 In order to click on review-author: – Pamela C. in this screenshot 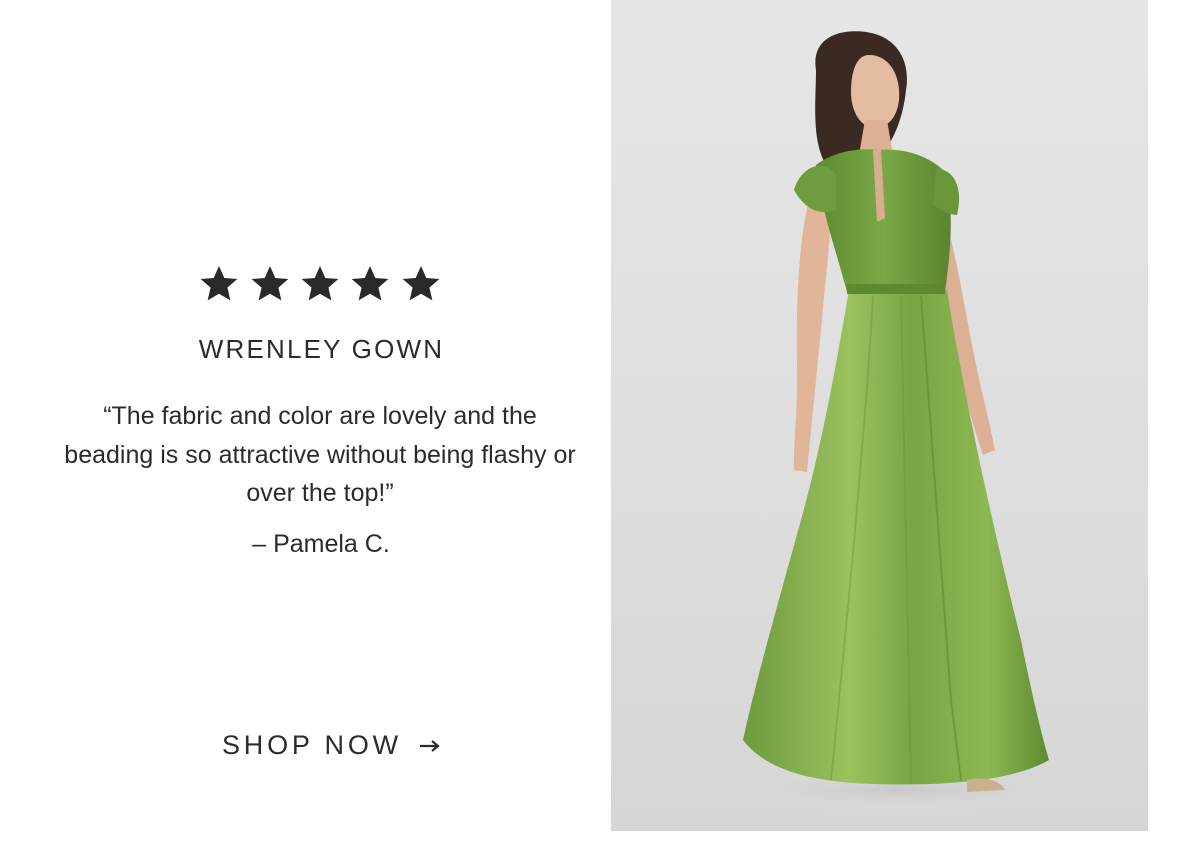, I will do `click(321, 544)`.